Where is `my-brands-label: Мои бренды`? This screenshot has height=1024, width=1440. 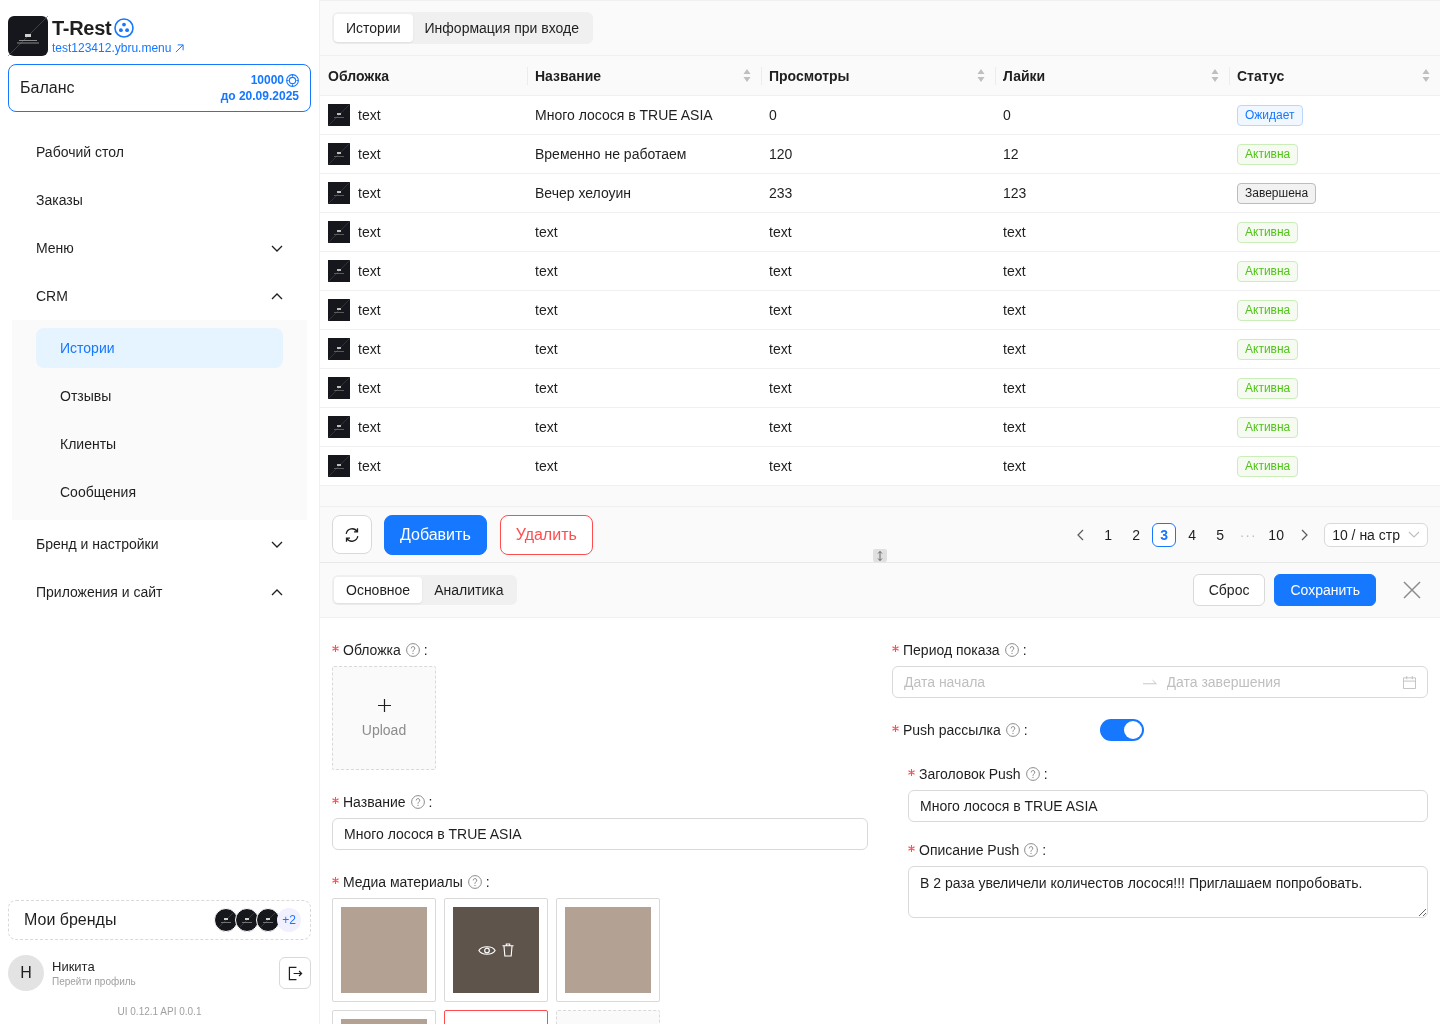 my-brands-label: Мои бренды is located at coordinates (70, 920).